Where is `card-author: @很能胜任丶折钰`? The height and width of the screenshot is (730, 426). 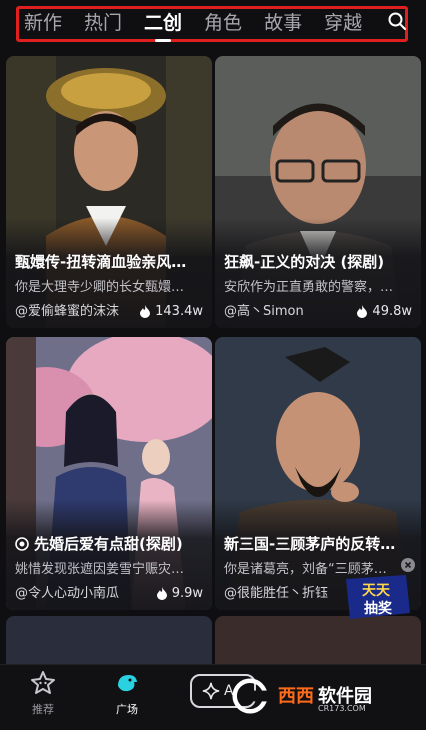 card-author: @很能胜任丶折钰 is located at coordinates (276, 591).